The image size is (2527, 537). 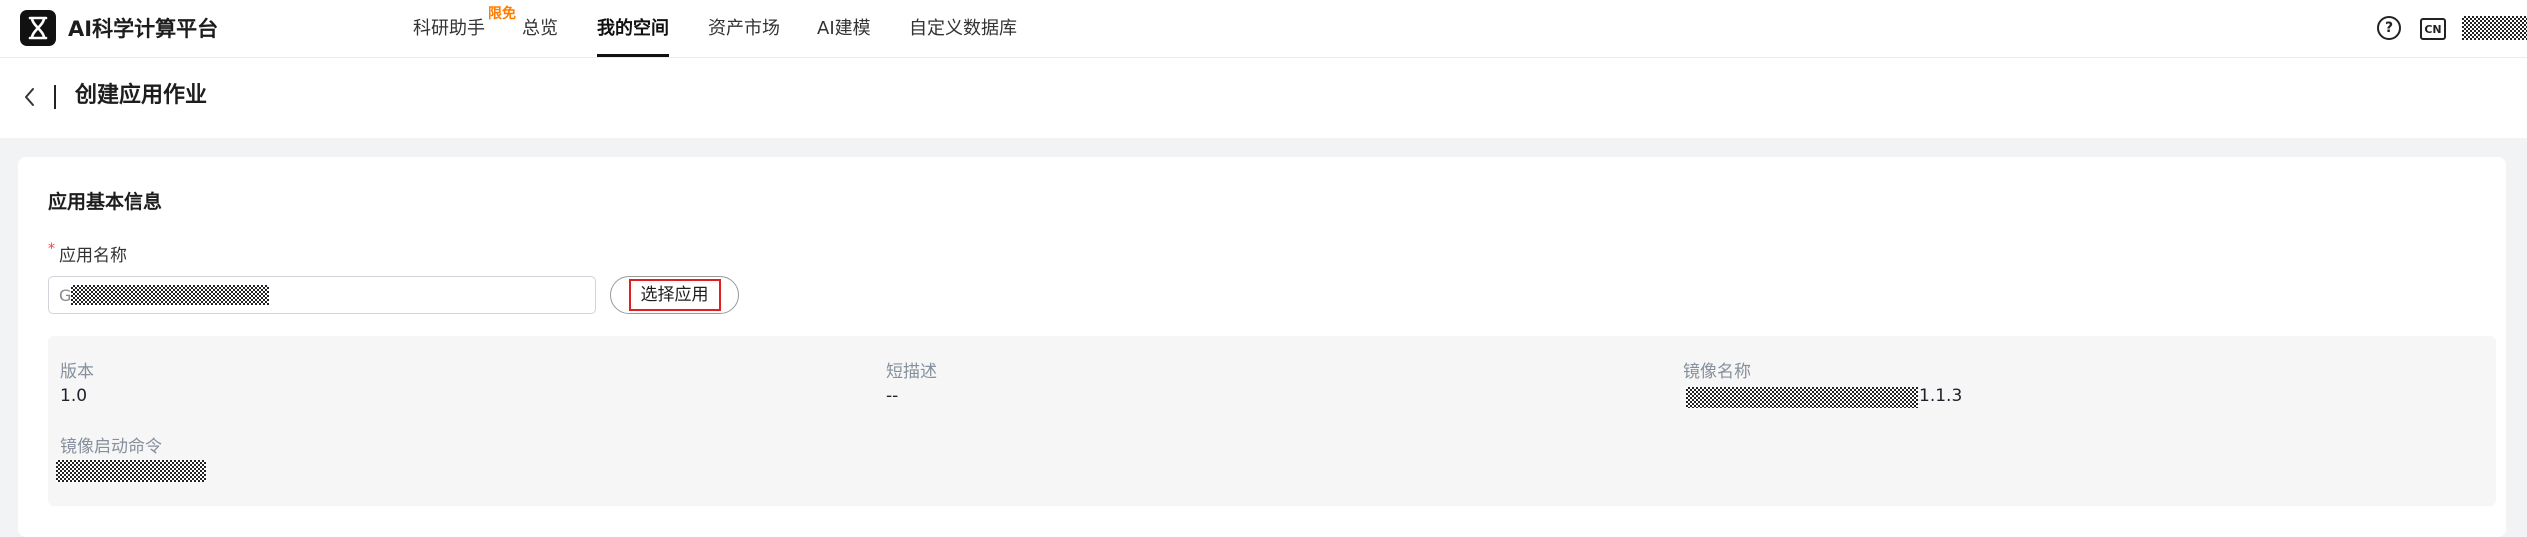 What do you see at coordinates (55, 97) in the screenshot?
I see `header-divider` at bounding box center [55, 97].